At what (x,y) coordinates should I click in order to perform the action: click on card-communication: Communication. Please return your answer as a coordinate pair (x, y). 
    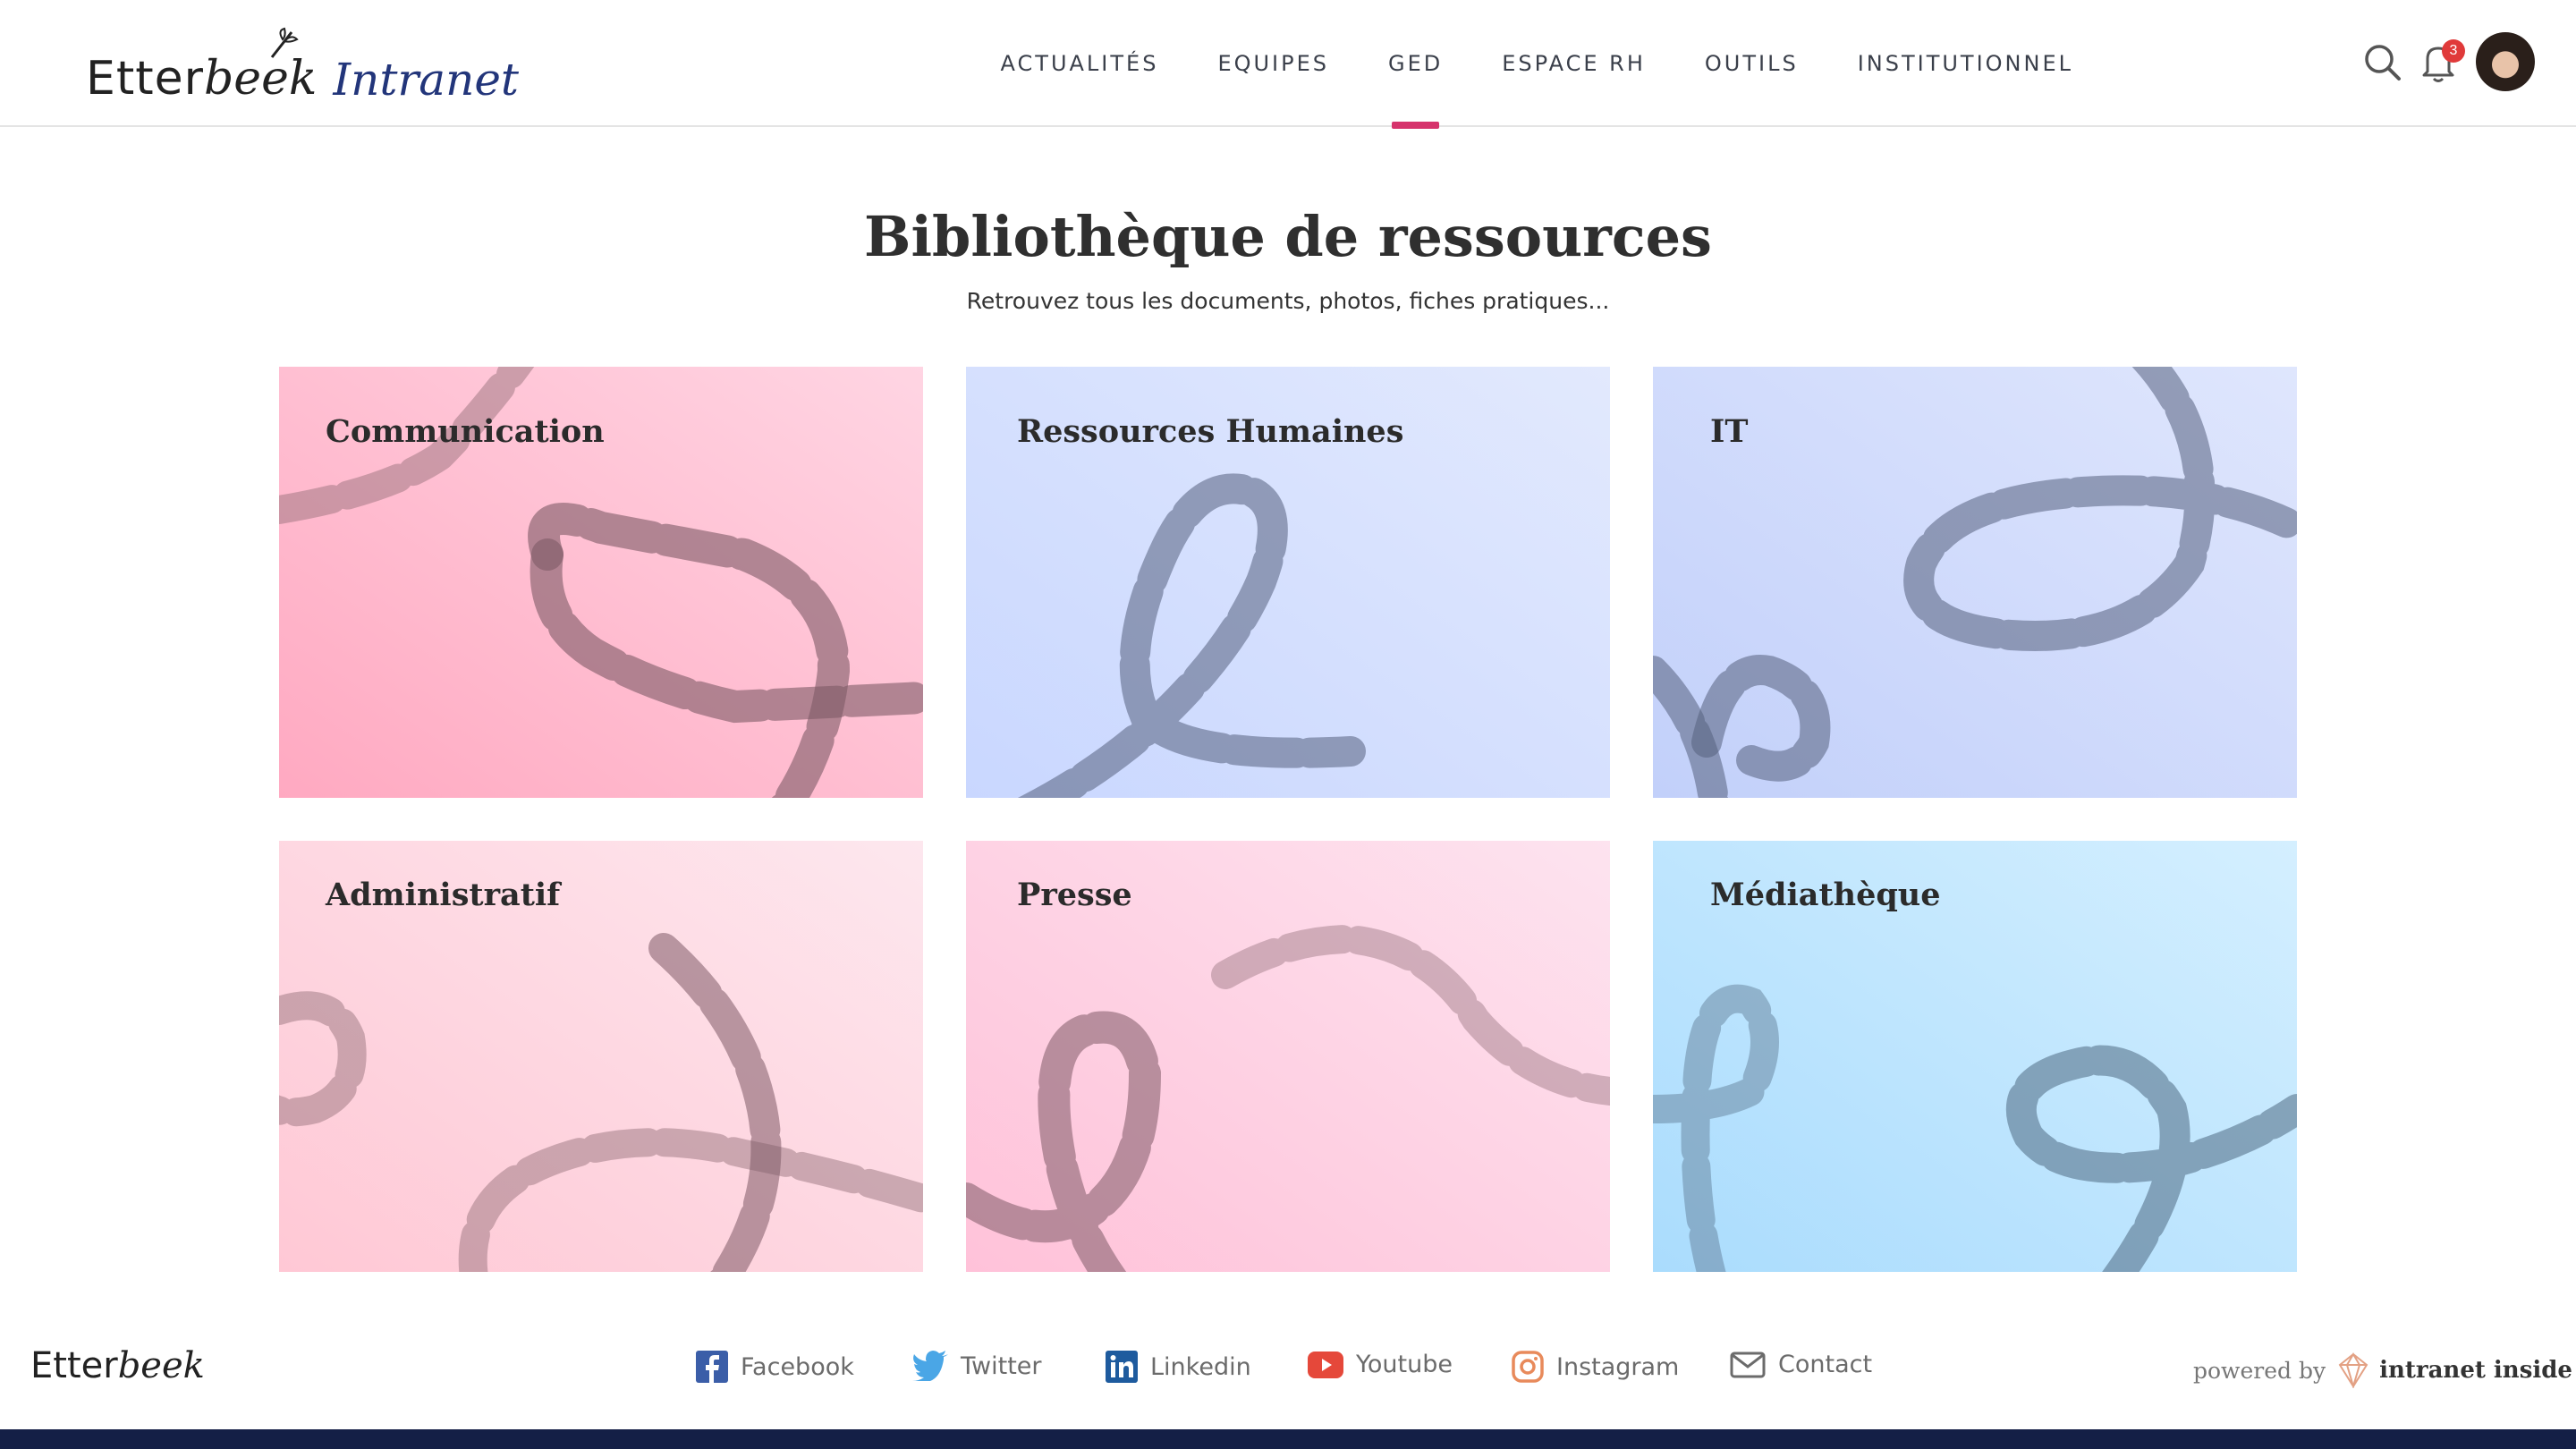
    Looking at the image, I should click on (601, 582).